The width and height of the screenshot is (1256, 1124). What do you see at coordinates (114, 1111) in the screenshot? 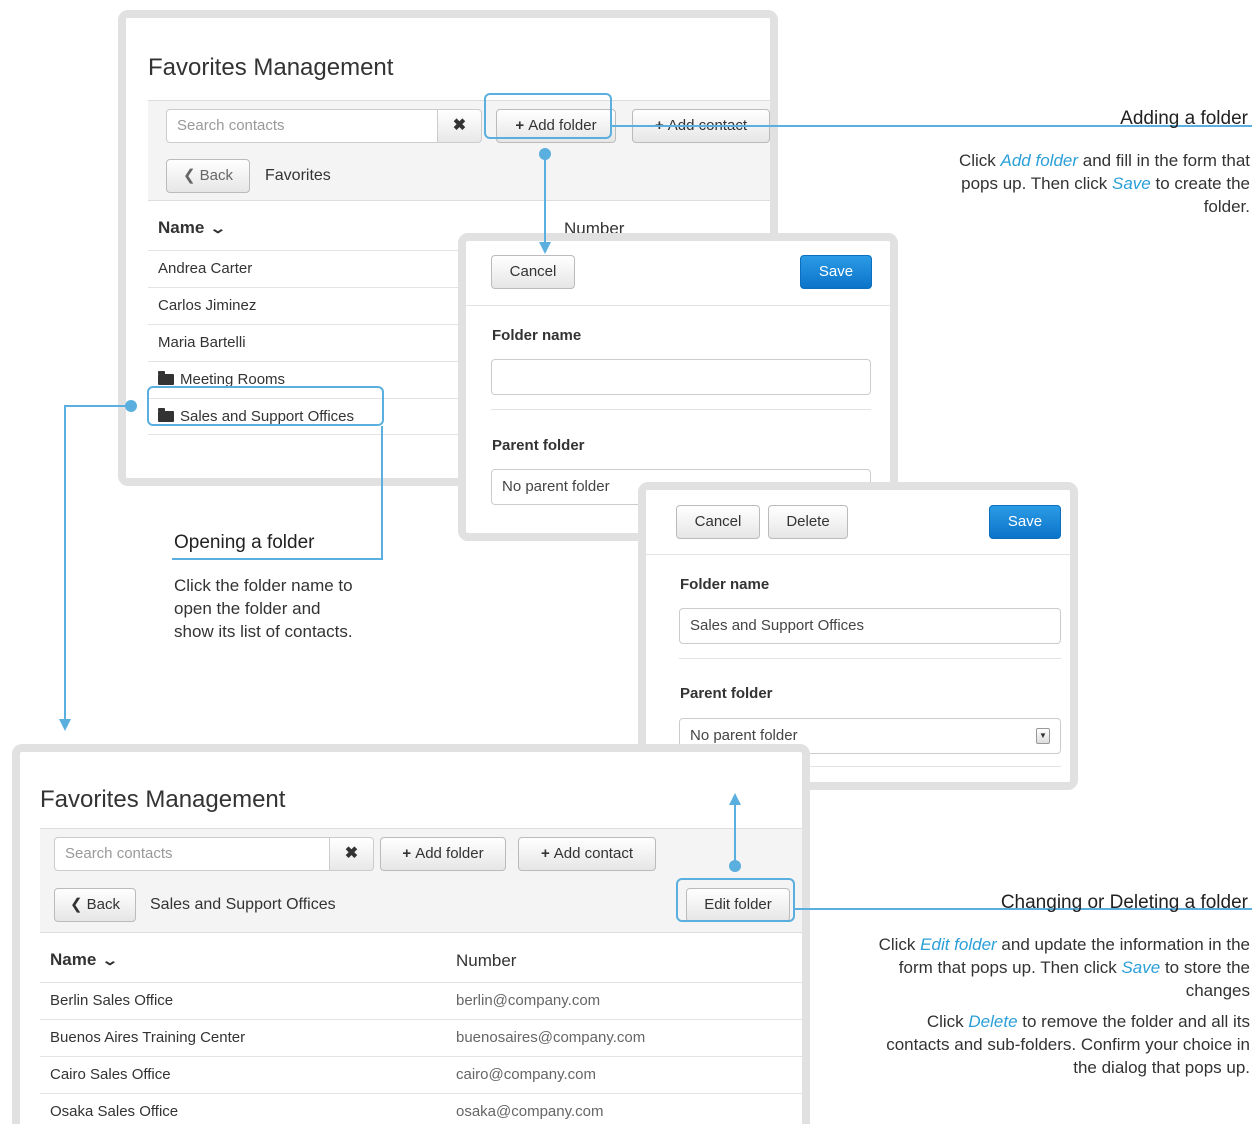
I see `contact-name: Osaka Sales Office` at bounding box center [114, 1111].